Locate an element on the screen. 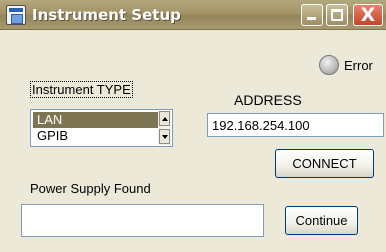  continue-button: Continue is located at coordinates (321, 220).